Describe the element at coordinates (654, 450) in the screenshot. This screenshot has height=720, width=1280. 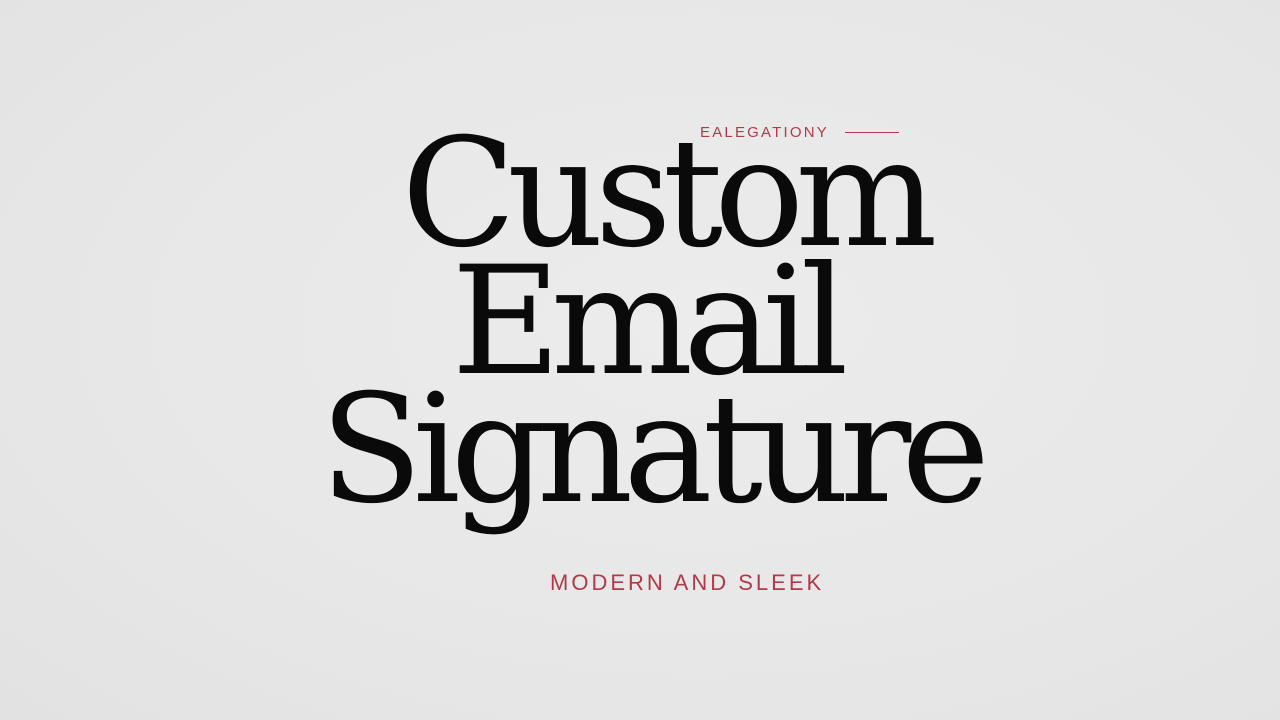
I see `headline-line-3: Signature` at that location.